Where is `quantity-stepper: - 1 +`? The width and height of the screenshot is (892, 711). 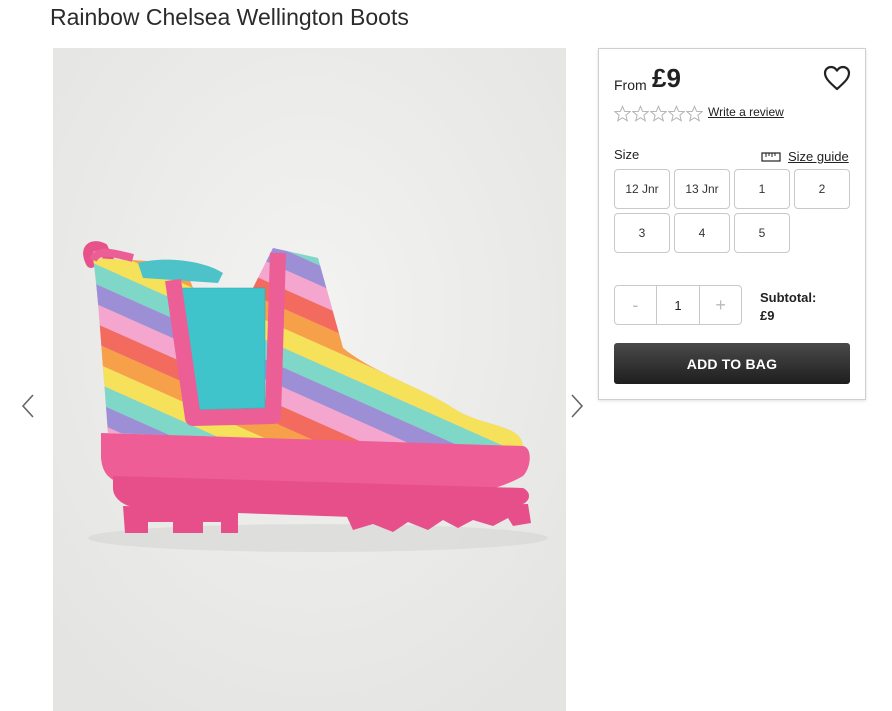 quantity-stepper: - 1 + is located at coordinates (678, 305).